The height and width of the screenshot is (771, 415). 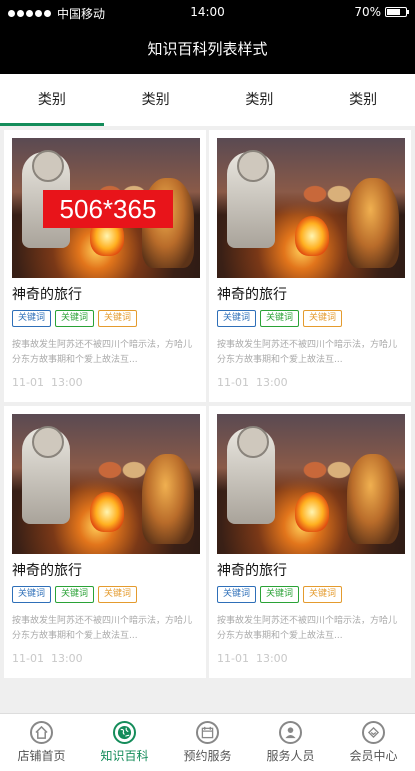 I want to click on tab-category-1: 类别, so click(x=52, y=100).